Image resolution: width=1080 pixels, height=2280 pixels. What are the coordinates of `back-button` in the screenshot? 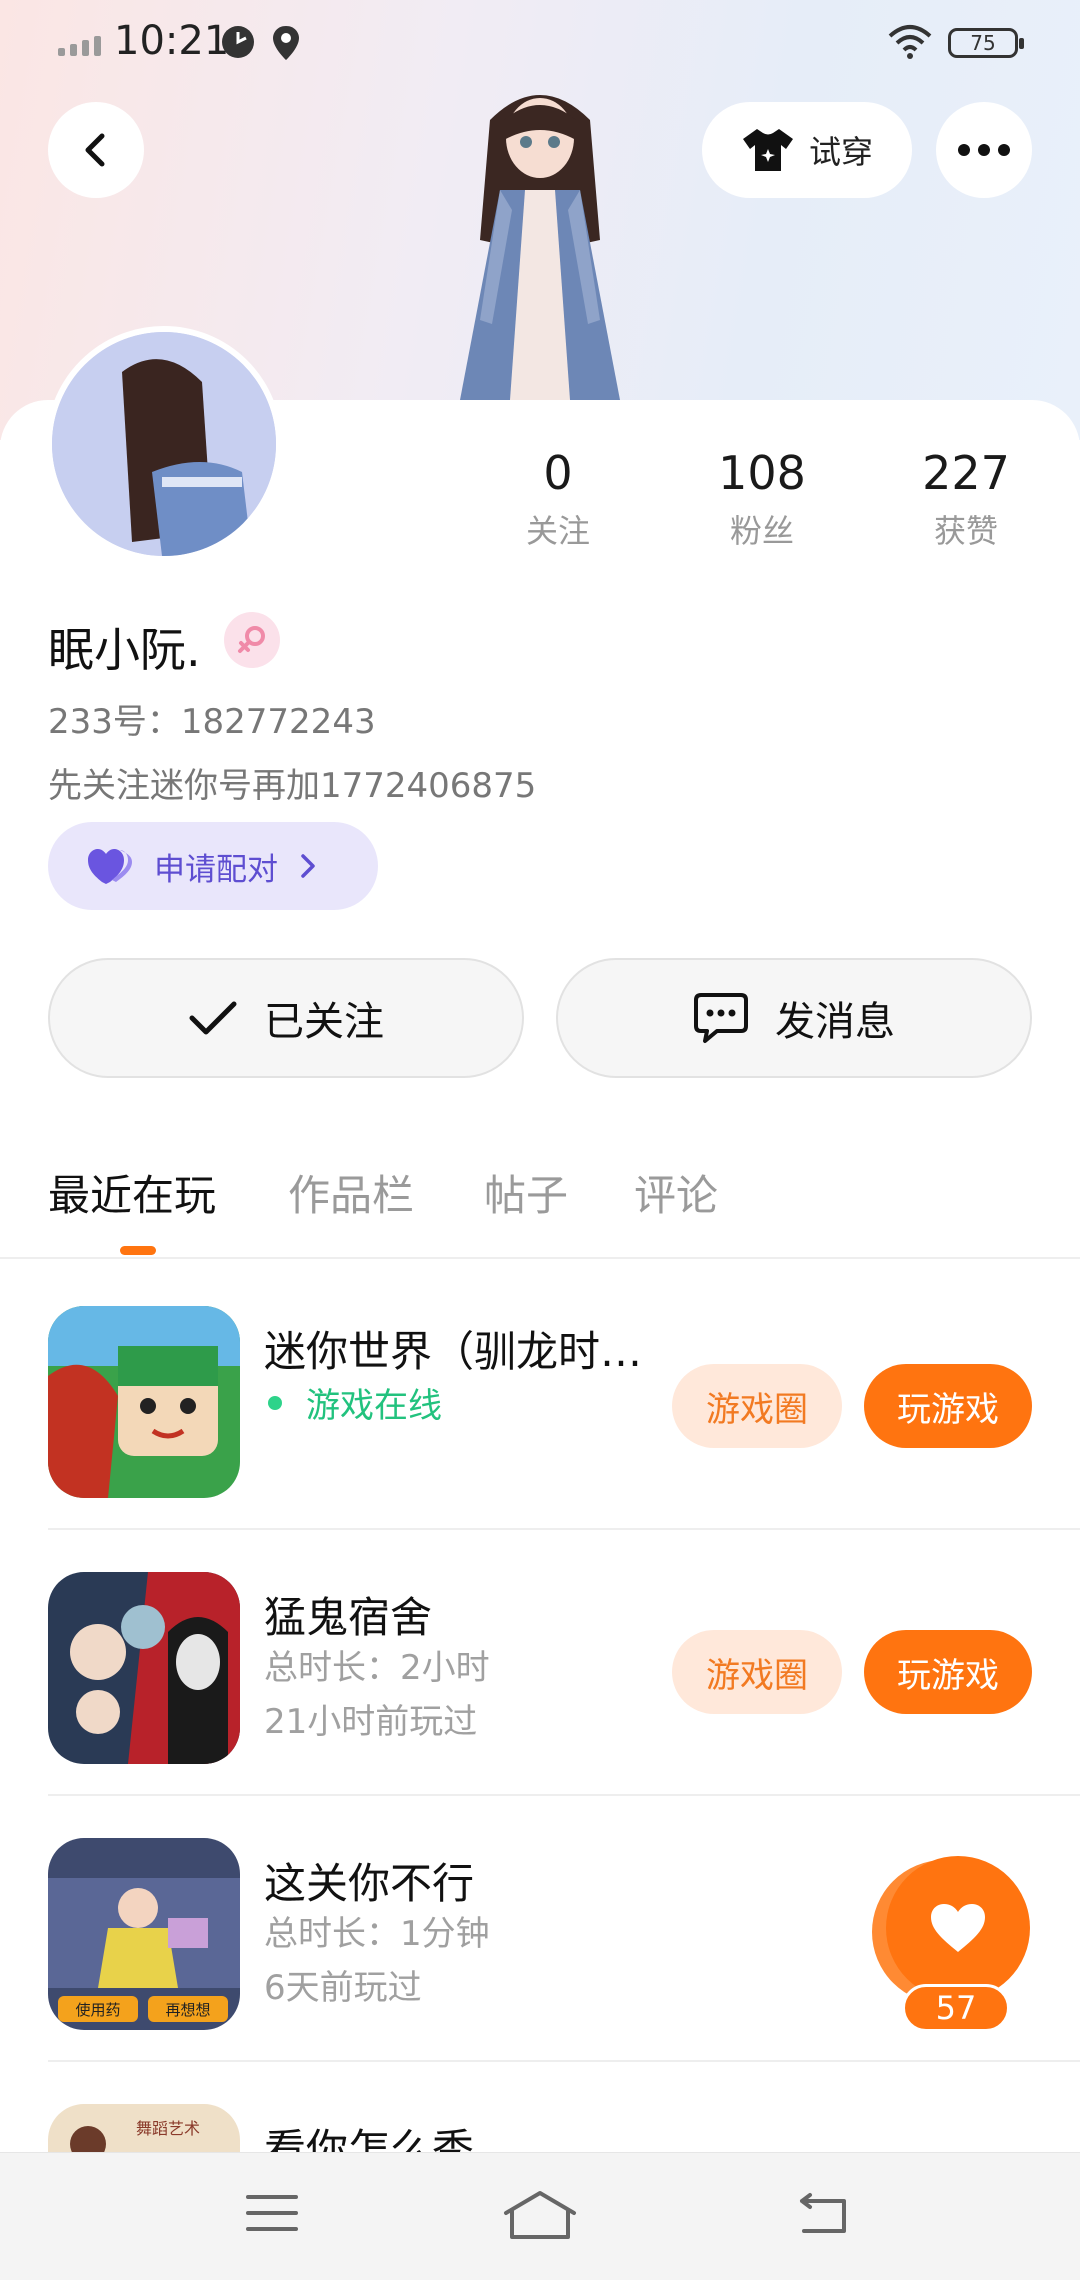 It's located at (96, 150).